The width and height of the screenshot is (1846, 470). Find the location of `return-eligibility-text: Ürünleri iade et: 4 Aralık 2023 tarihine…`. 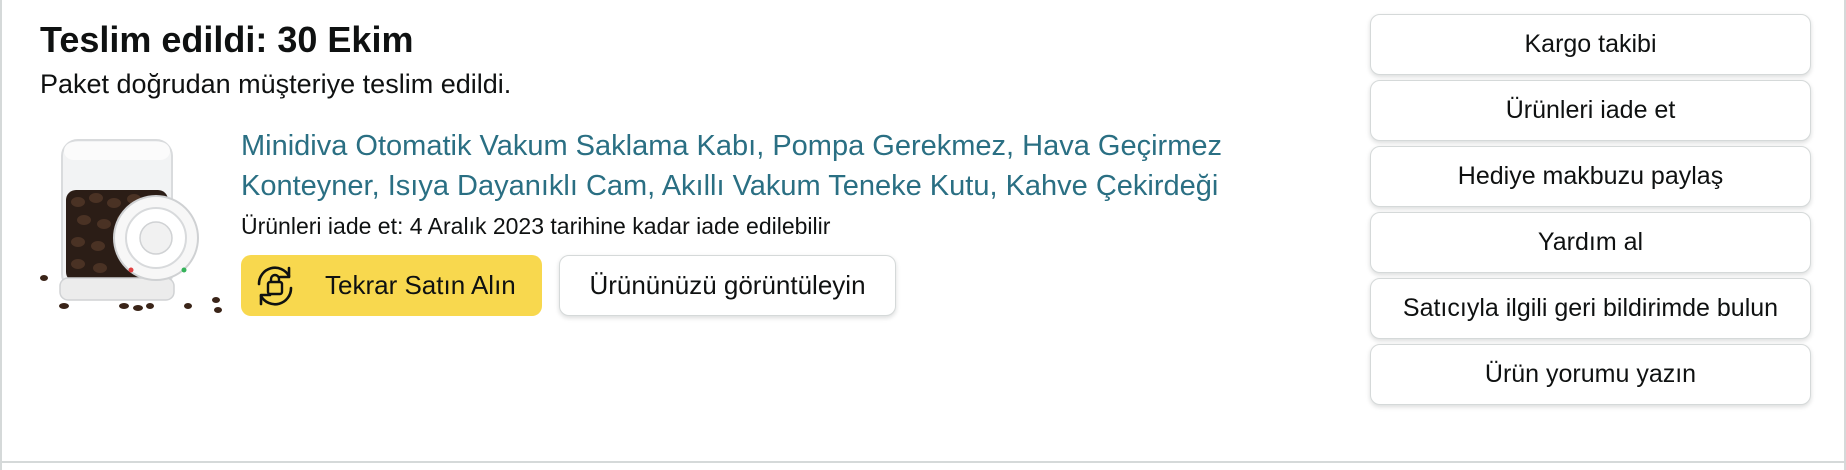

return-eligibility-text: Ürünleri iade et: 4 Aralık 2023 tarihine… is located at coordinates (536, 226).